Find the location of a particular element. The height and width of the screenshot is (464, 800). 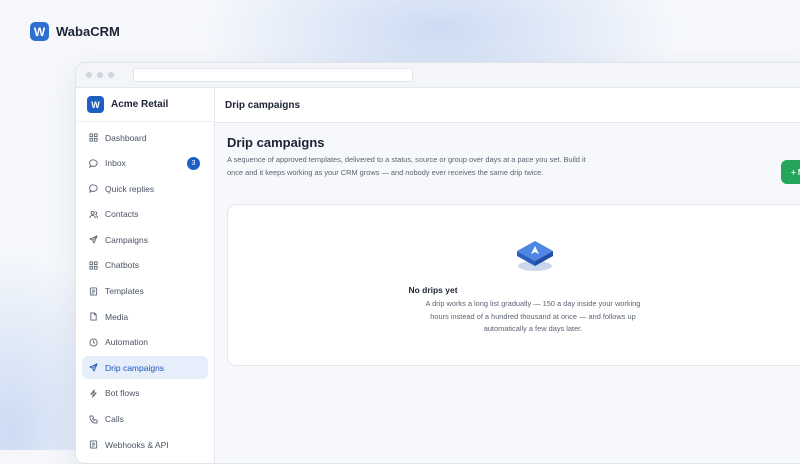

sidebar-item-dashboard: Dashboard is located at coordinates (145, 137).